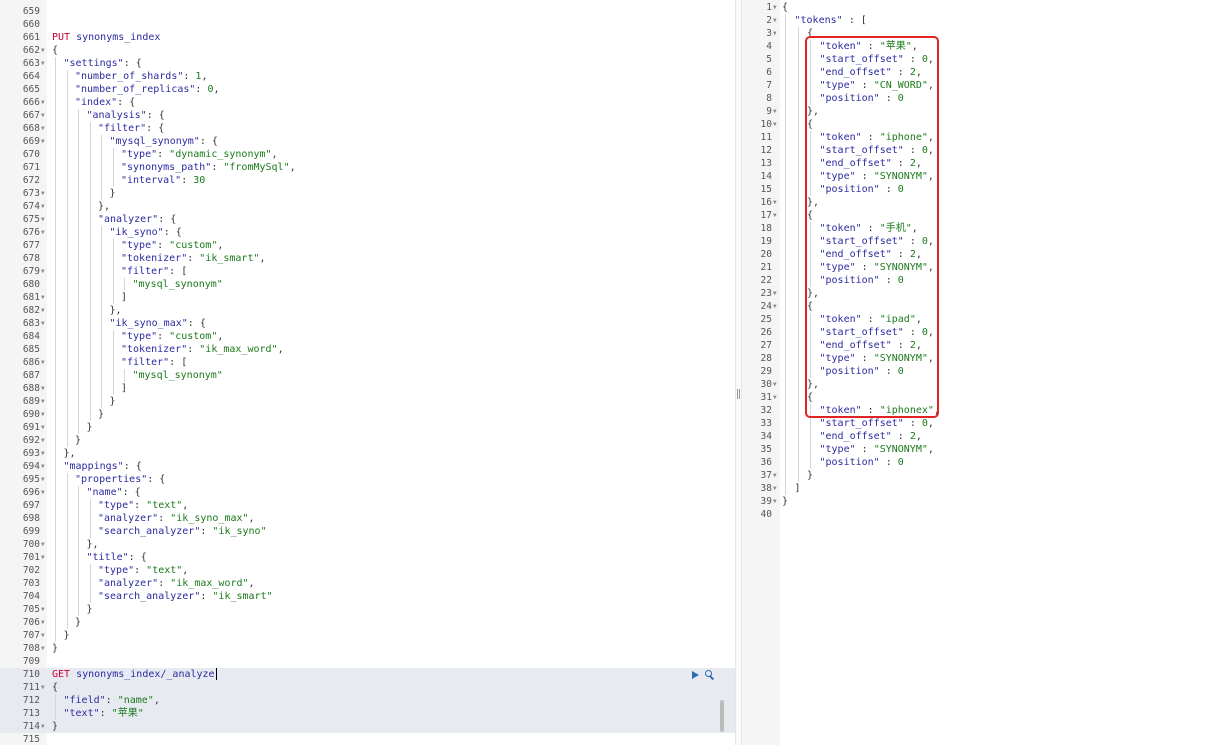  I want to click on code-line: 675 ▼ "analyzer": {, so click(367, 219).